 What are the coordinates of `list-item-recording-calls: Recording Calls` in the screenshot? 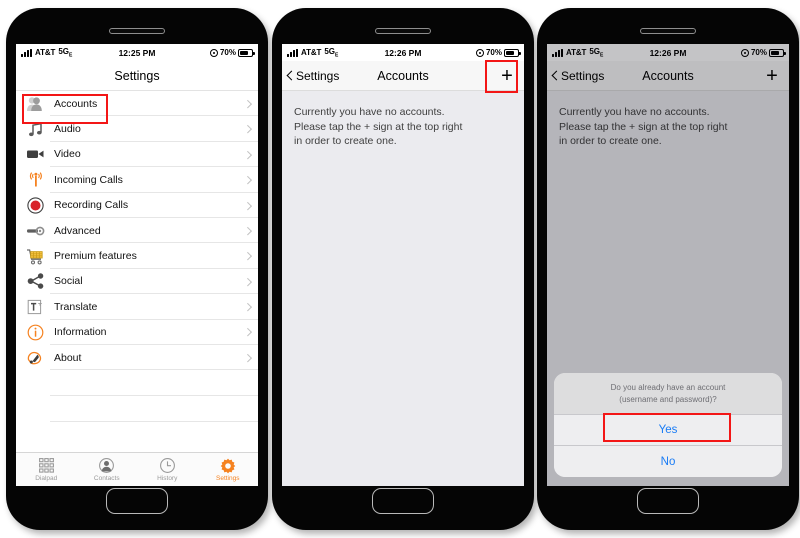 It's located at (137, 205).